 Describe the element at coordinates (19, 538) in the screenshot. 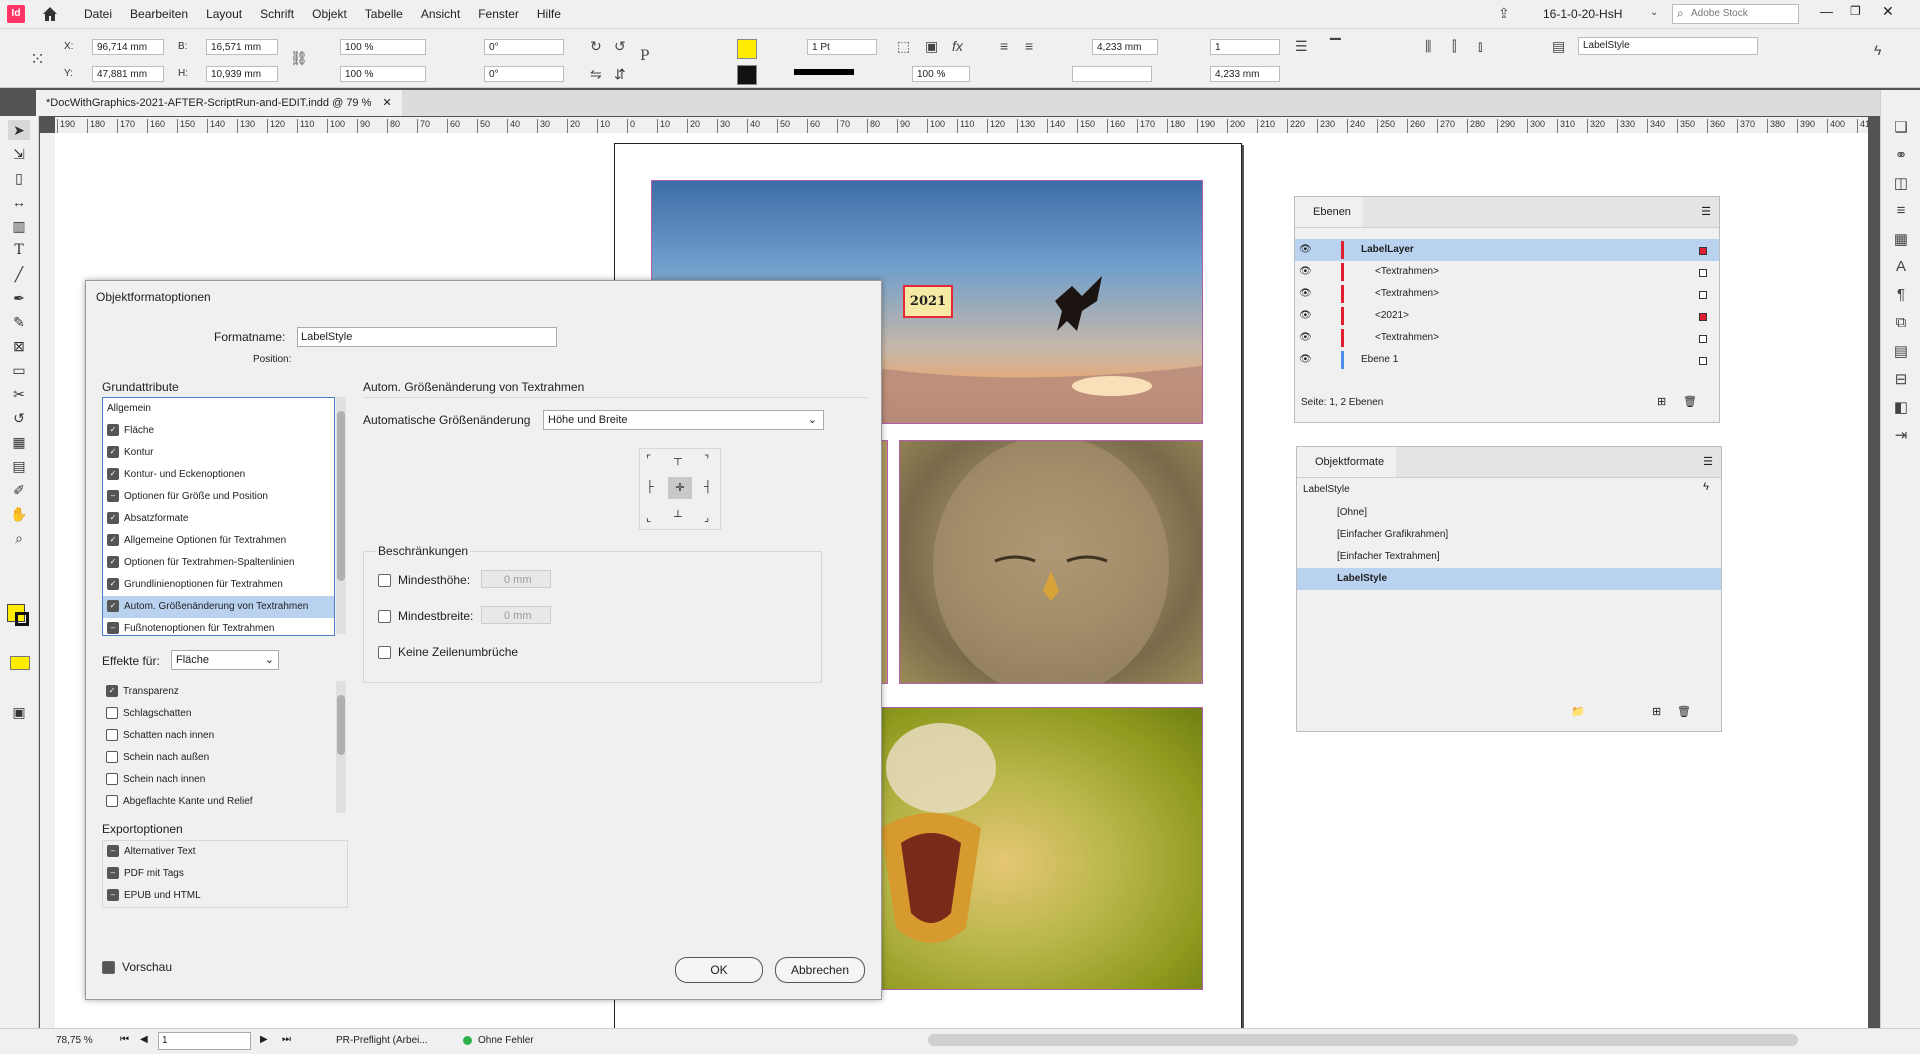

I see `zoom-tool-icon: ⌕` at that location.